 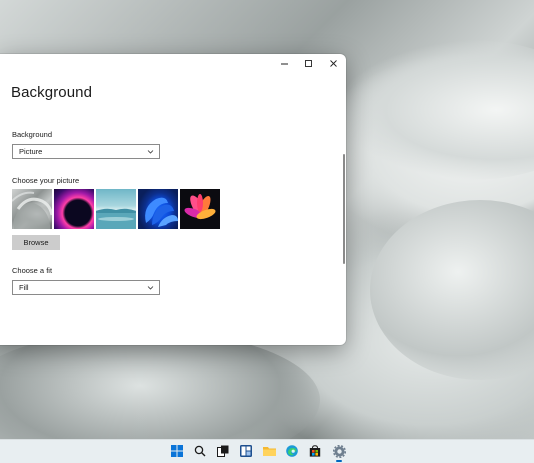 I want to click on browse-button: Browse, so click(x=36, y=242).